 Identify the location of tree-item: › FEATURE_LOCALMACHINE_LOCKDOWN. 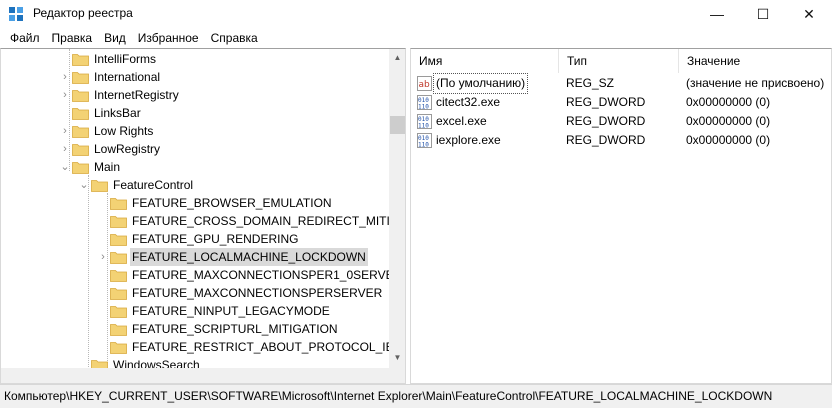
(195, 257).